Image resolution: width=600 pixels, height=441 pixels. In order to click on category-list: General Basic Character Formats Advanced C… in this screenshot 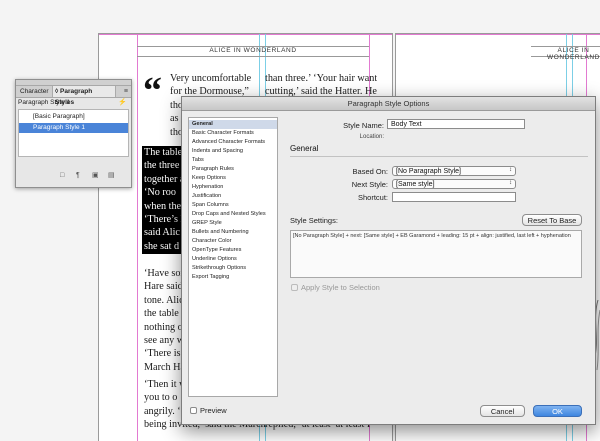, I will do `click(233, 257)`.